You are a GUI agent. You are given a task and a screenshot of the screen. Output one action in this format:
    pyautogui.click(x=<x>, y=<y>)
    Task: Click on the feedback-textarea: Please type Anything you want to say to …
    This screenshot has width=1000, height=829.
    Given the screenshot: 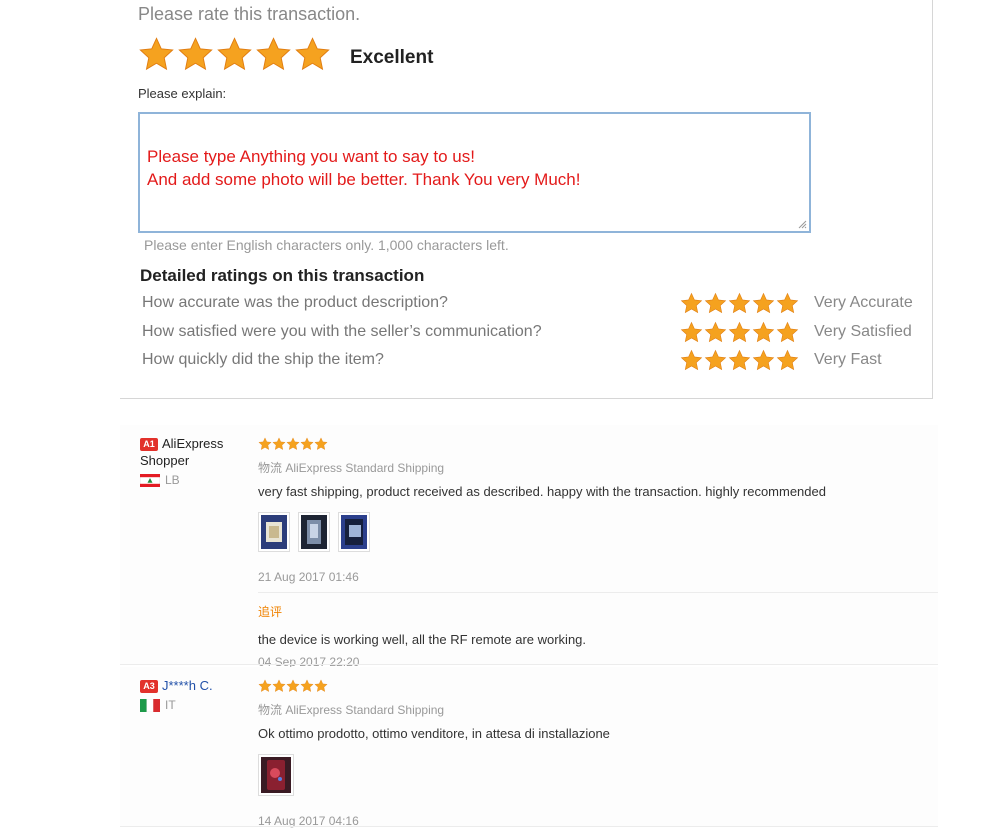 What is the action you would take?
    pyautogui.click(x=474, y=172)
    